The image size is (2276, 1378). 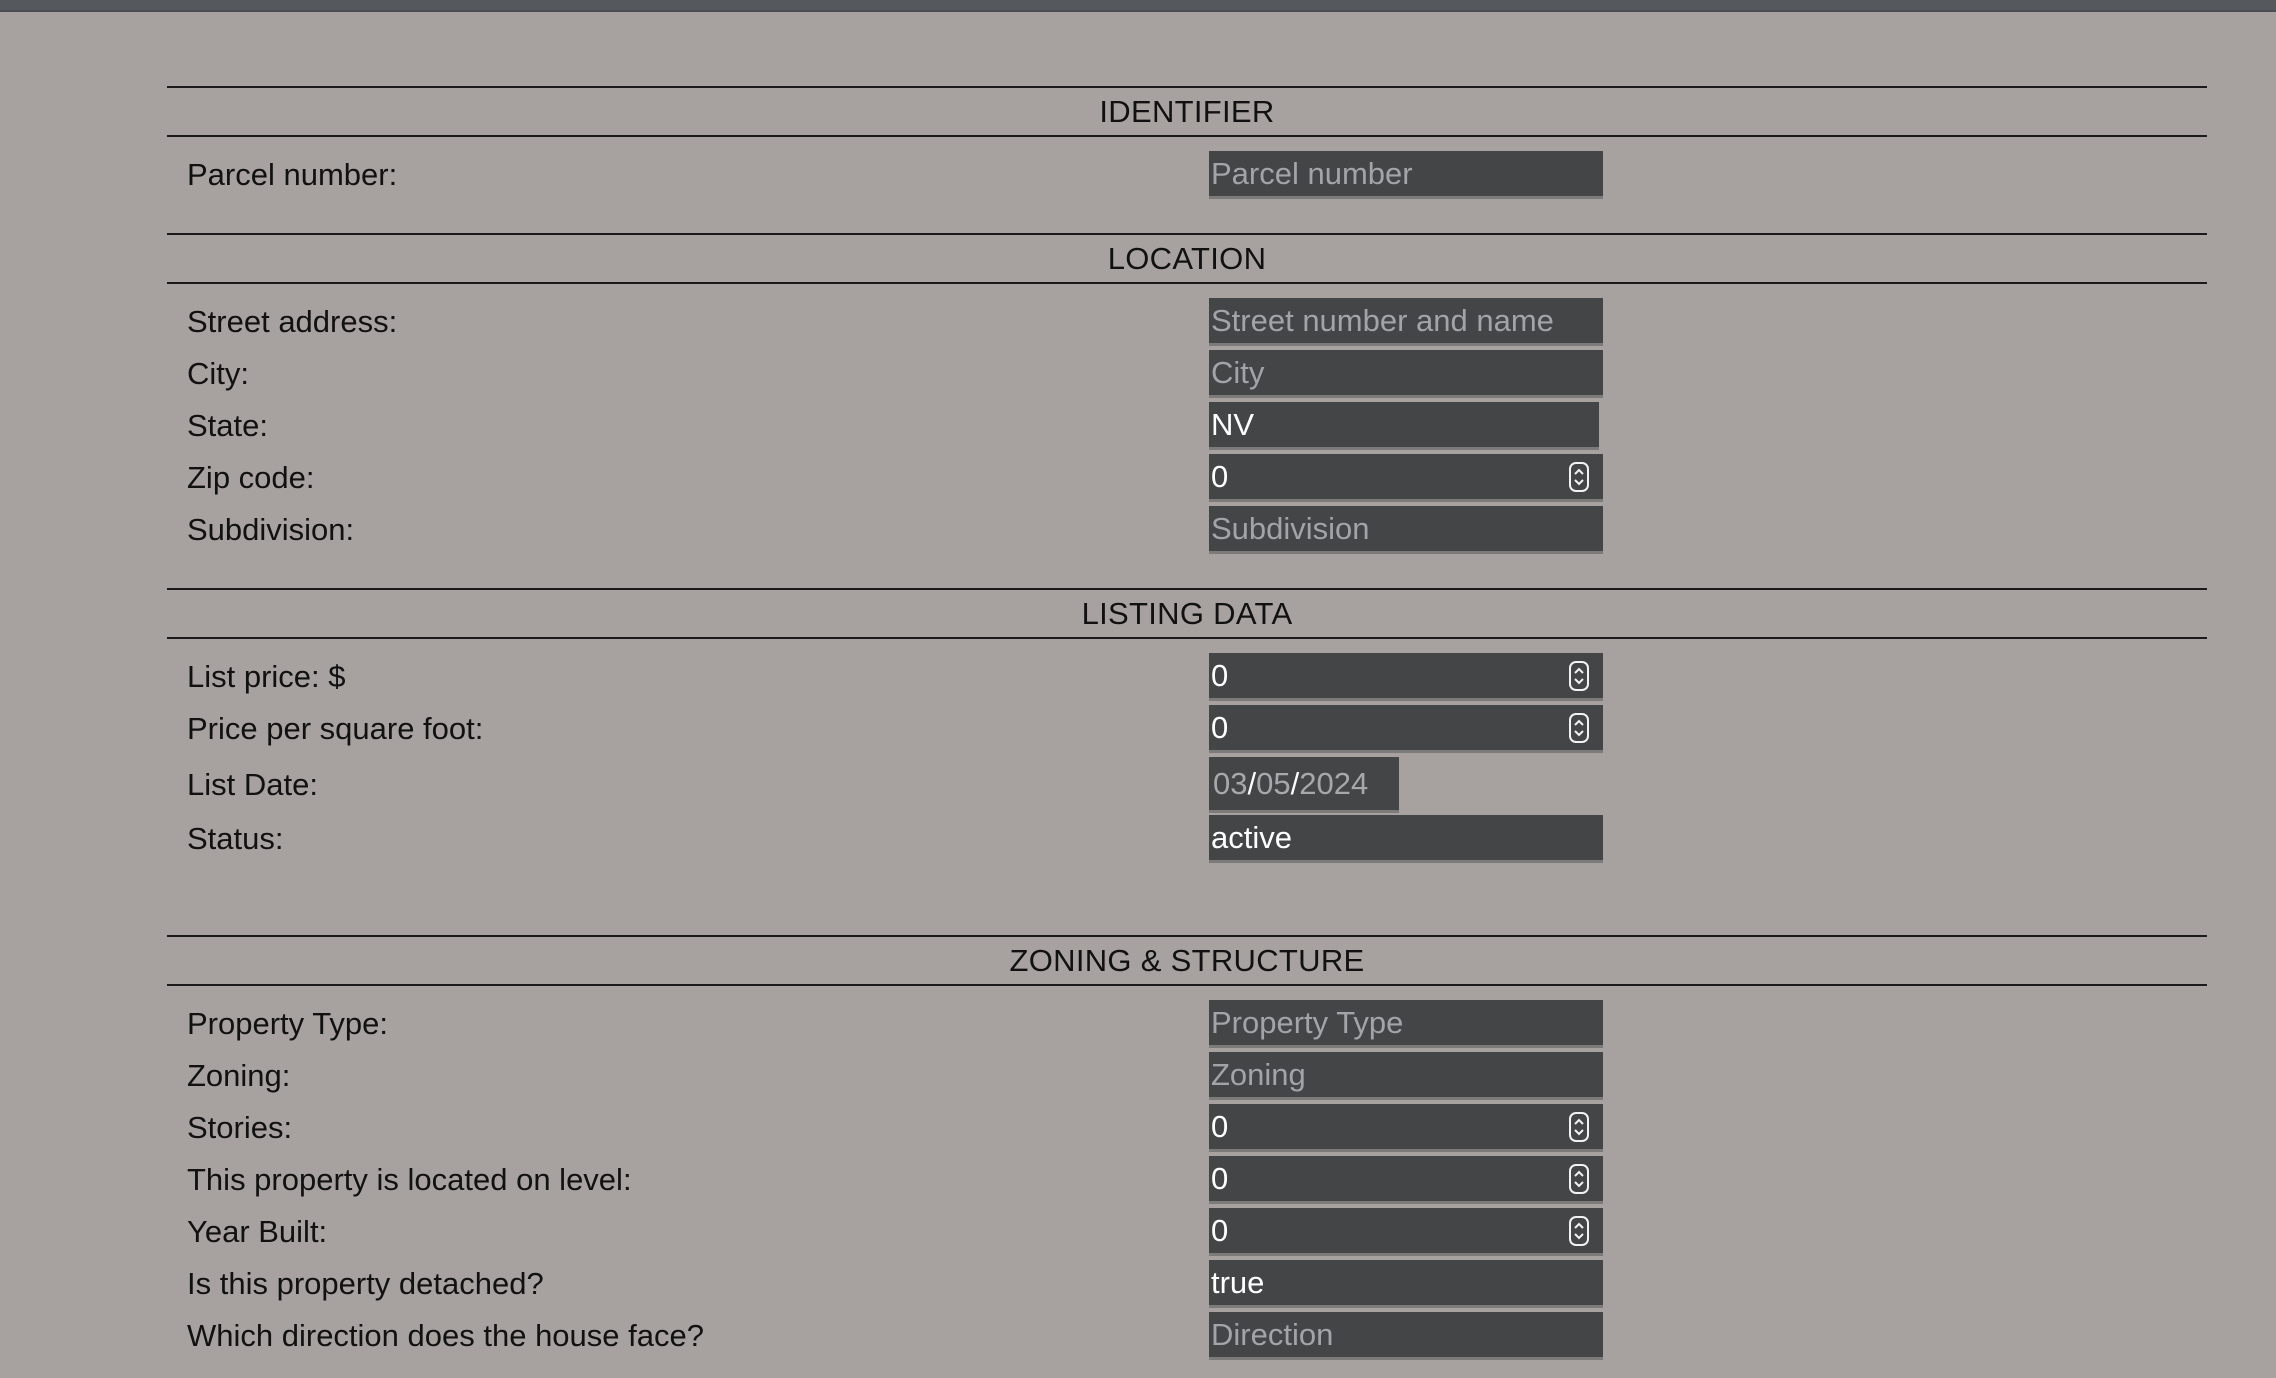 I want to click on section-title-identifier: IDENTIFIER, so click(x=1187, y=111).